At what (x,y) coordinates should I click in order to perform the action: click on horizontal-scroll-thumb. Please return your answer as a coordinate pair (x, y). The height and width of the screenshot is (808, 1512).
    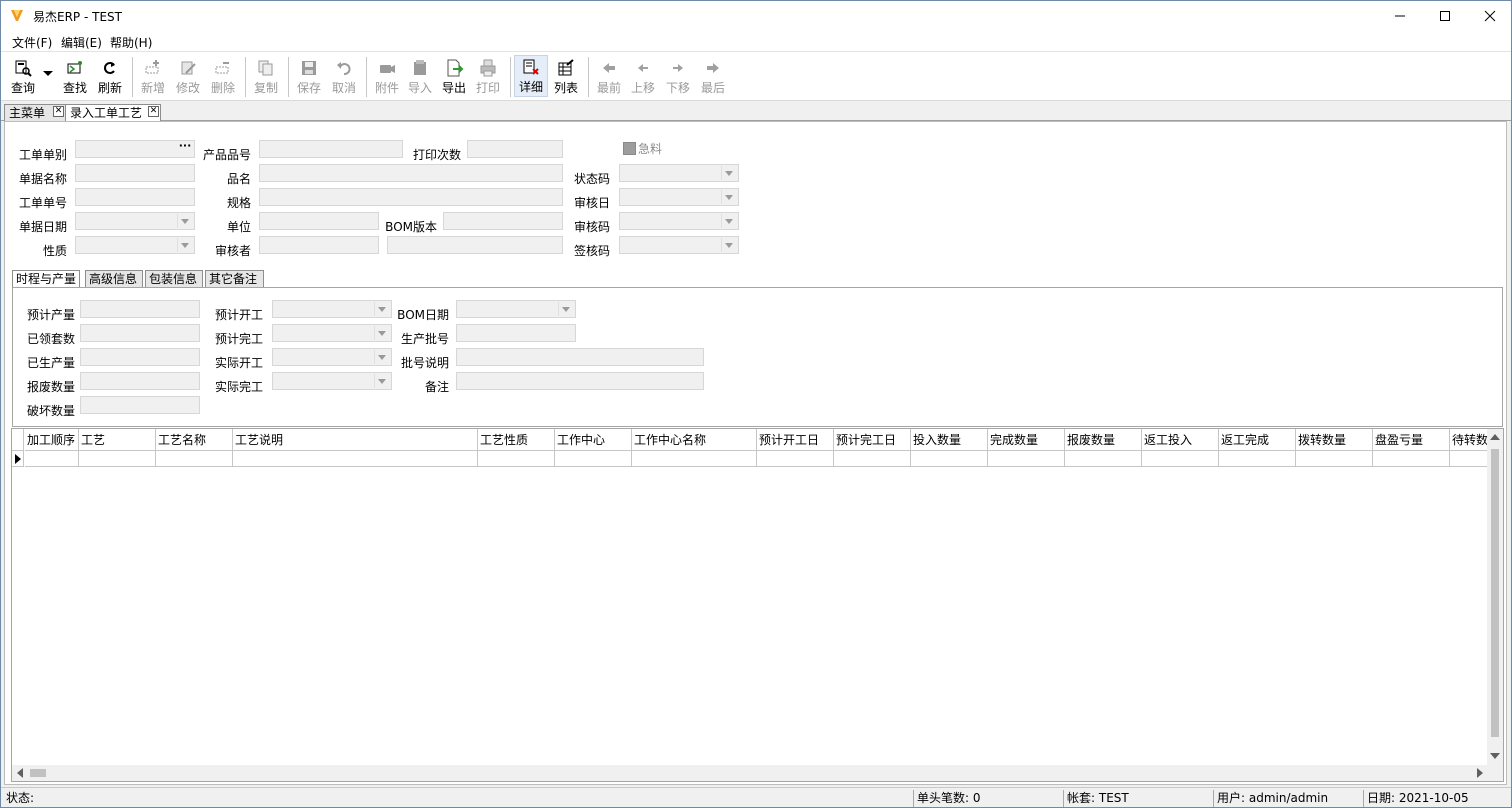
    Looking at the image, I should click on (38, 773).